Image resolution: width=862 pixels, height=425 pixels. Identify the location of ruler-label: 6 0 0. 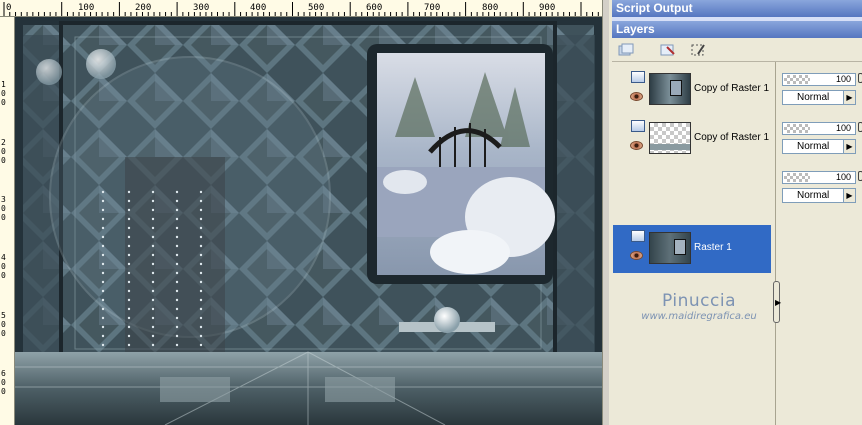
(3, 382).